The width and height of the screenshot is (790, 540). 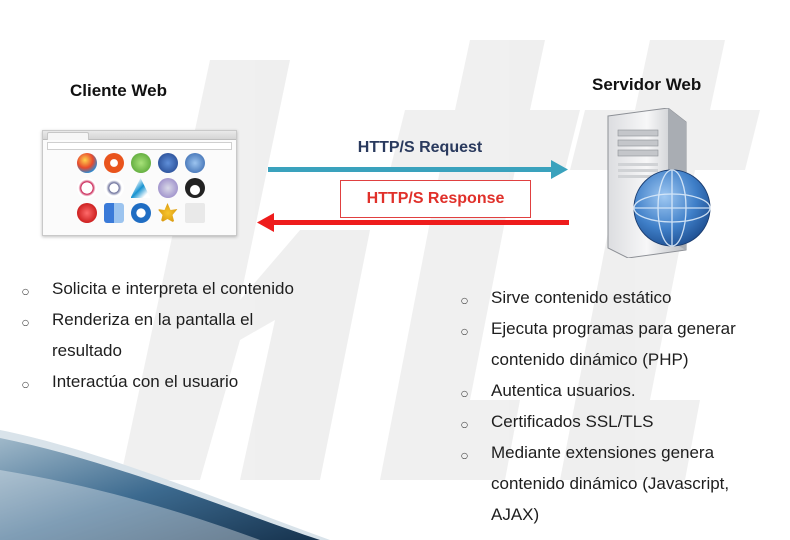 I want to click on gentoo-logo-icon, so click(x=113, y=188).